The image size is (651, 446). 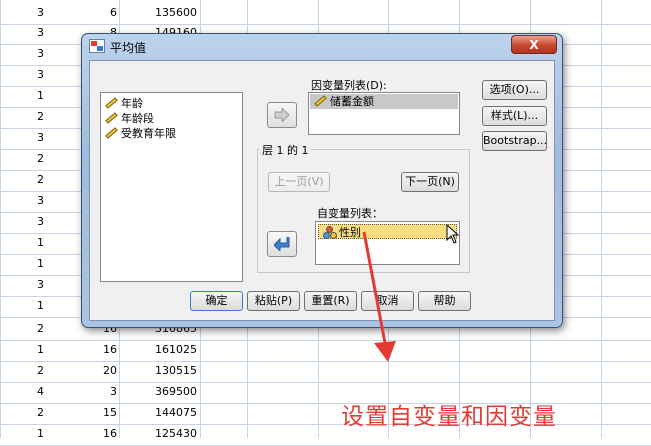 I want to click on annotation-arrow, so click(x=379, y=296).